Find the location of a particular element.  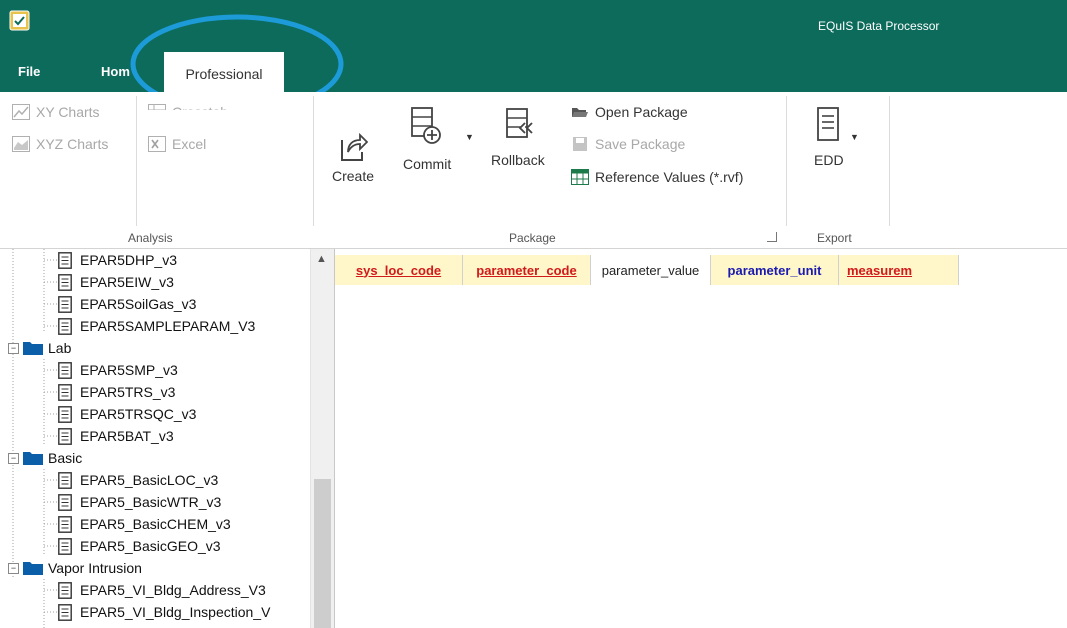

tab-home: Hom is located at coordinates (115, 71).